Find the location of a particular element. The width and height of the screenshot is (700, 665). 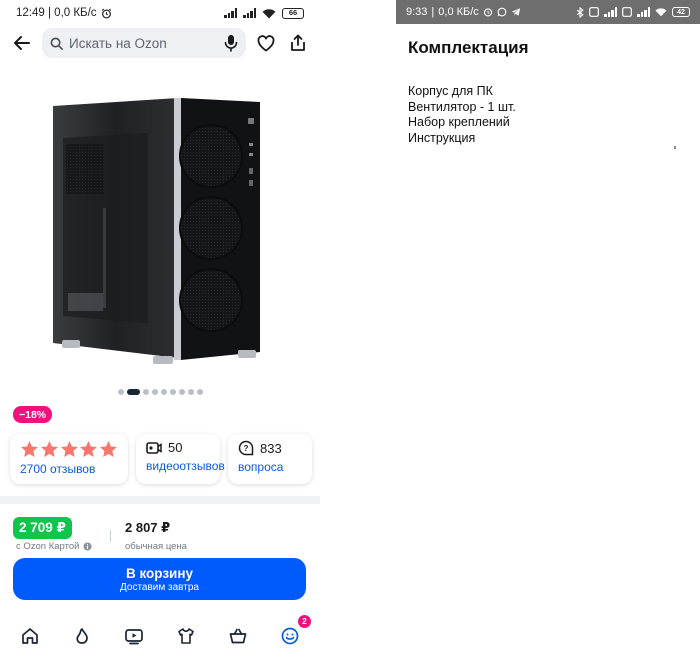

list-item: Инструкция is located at coordinates (442, 137).